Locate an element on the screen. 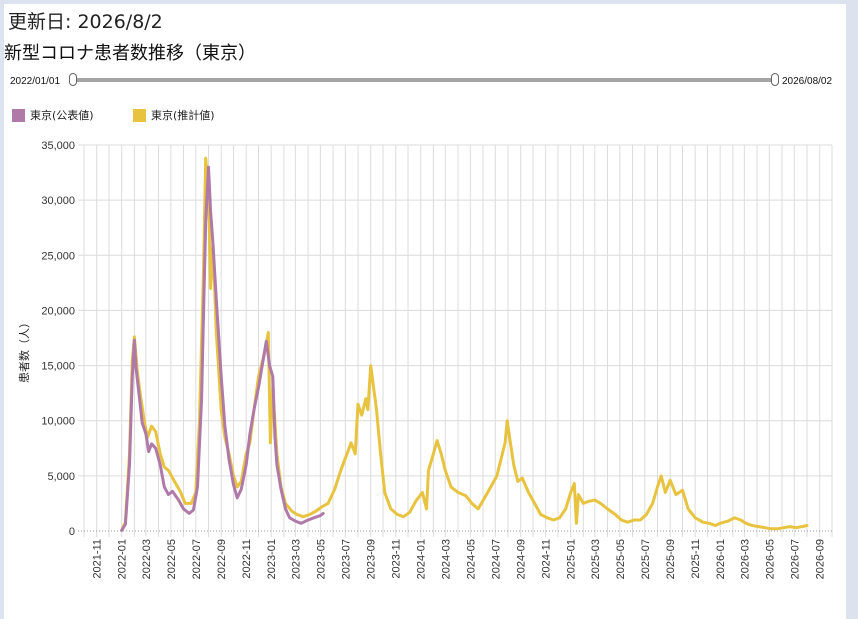 This screenshot has width=858, height=619. x-tick-label: 2021-11 is located at coordinates (98, 559).